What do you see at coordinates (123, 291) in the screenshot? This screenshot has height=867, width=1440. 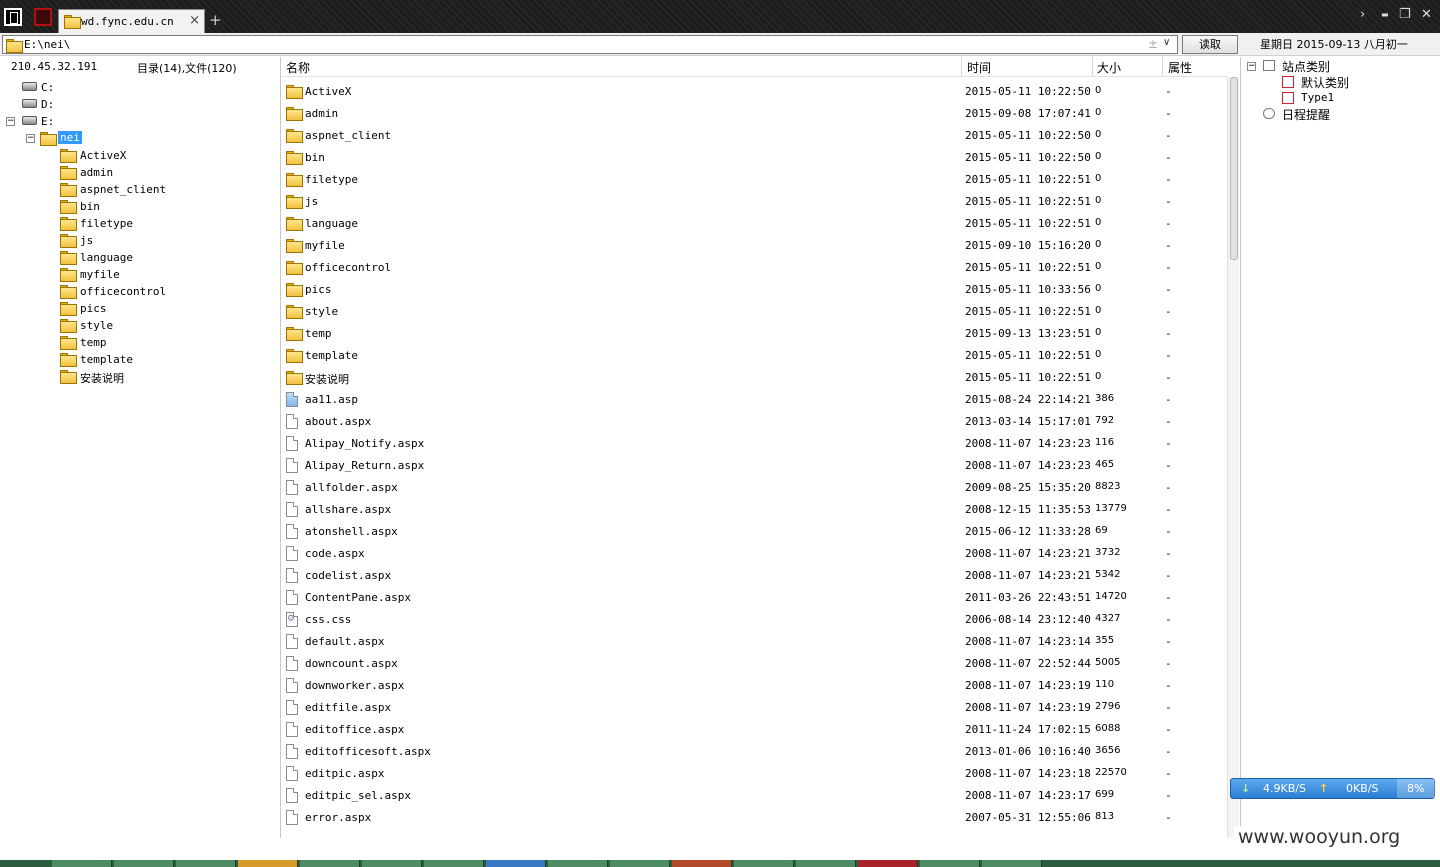 I see `tree-folder-label: officecontrol` at bounding box center [123, 291].